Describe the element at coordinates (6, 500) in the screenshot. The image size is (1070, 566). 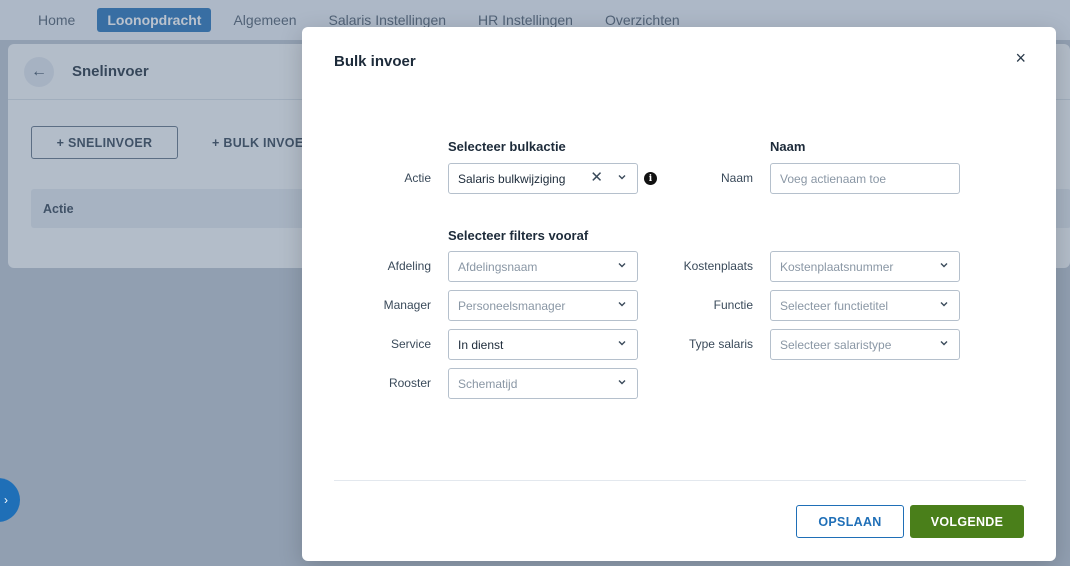
I see `chevron-right-icon: ›` at that location.